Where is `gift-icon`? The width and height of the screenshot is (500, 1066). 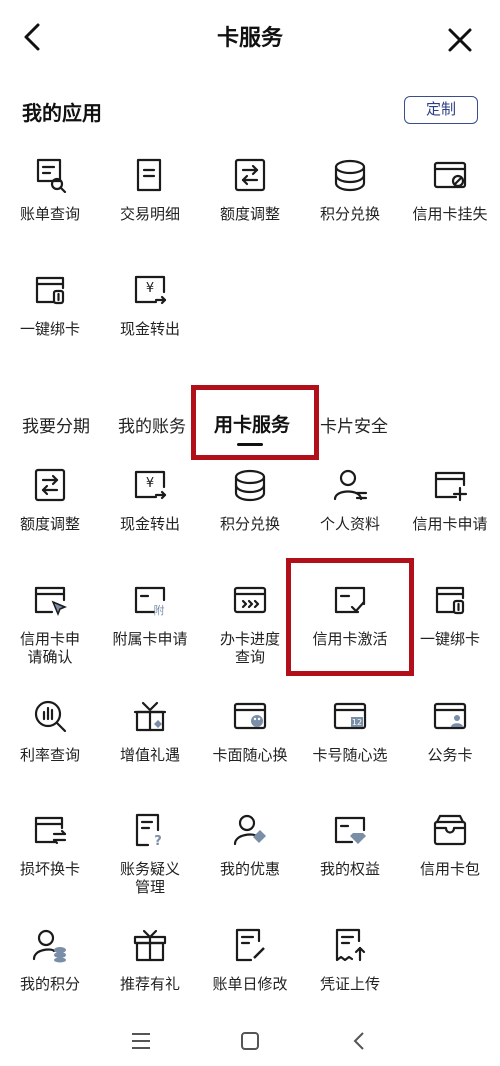
gift-icon is located at coordinates (150, 716).